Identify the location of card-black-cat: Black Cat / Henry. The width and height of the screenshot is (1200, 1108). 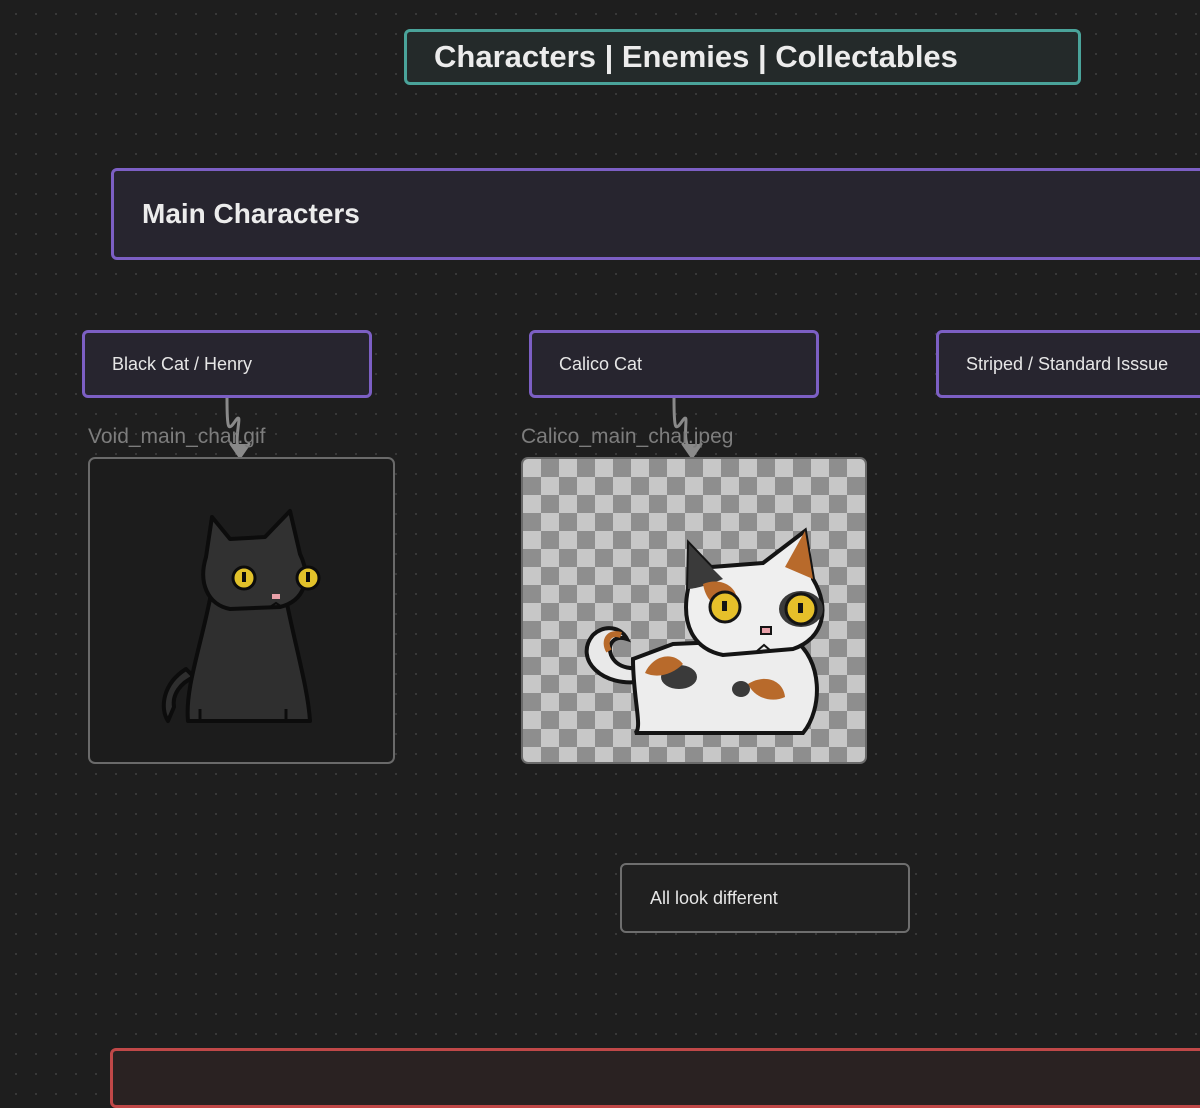
(227, 364).